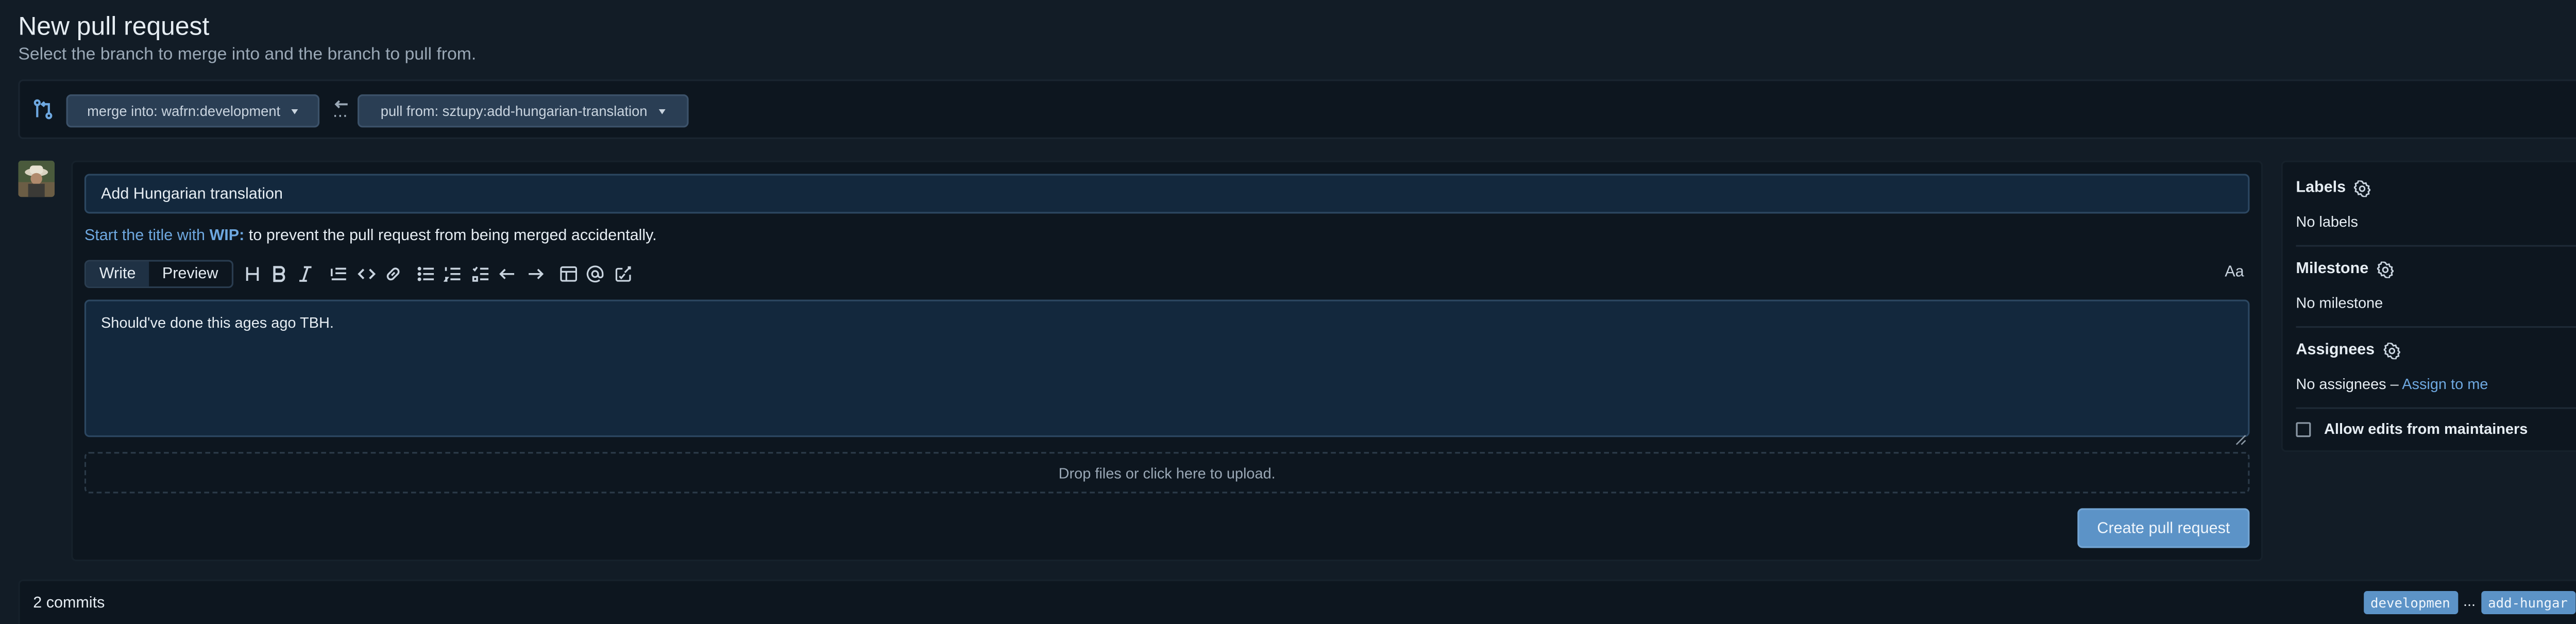 This screenshot has width=2576, height=624. I want to click on font-toggle-button: Aa, so click(2234, 272).